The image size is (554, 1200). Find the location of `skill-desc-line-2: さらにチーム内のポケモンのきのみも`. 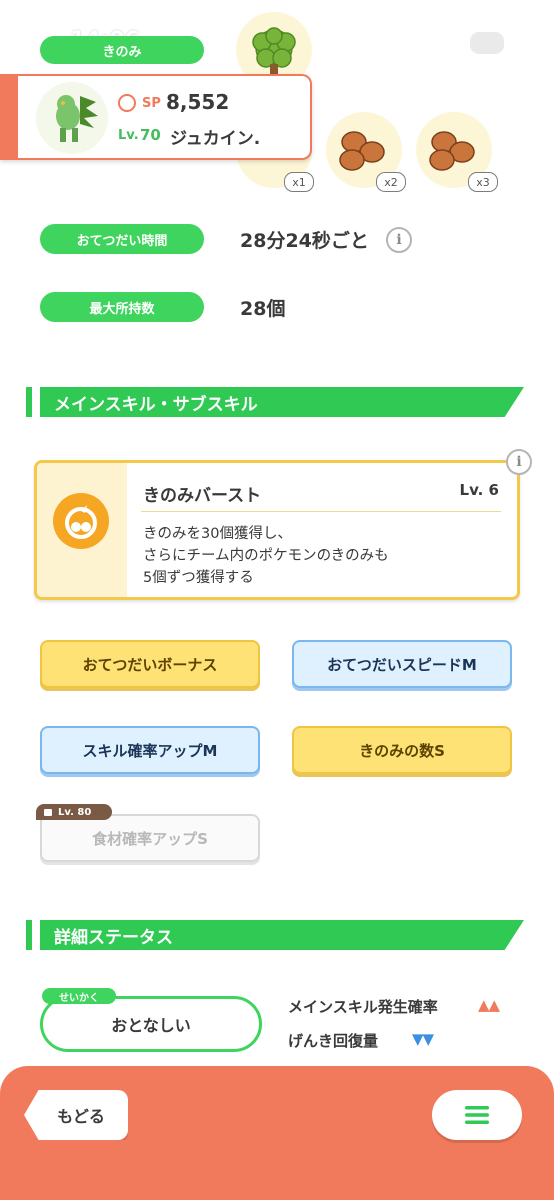

skill-desc-line-2: さらにチーム内のポケモンのきのみも is located at coordinates (266, 556).